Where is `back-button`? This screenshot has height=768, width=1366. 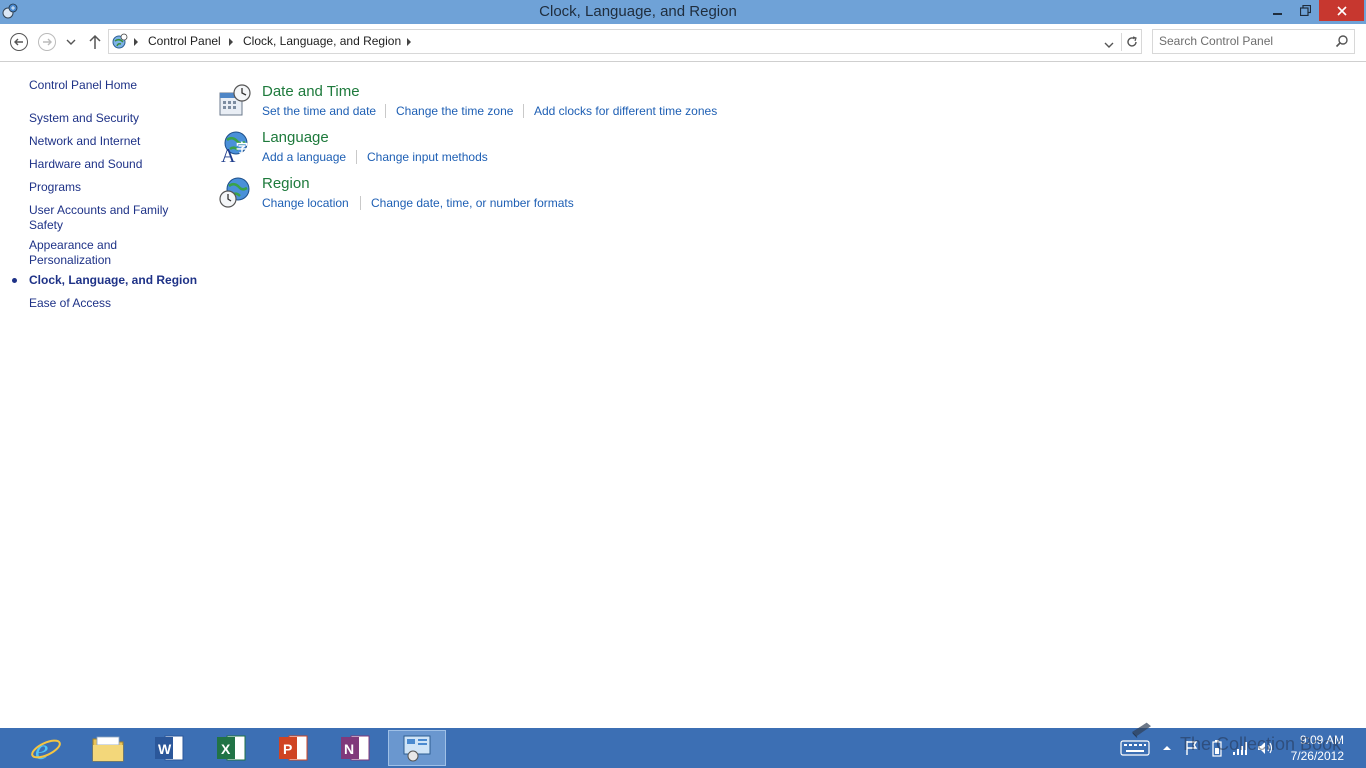 back-button is located at coordinates (19, 42).